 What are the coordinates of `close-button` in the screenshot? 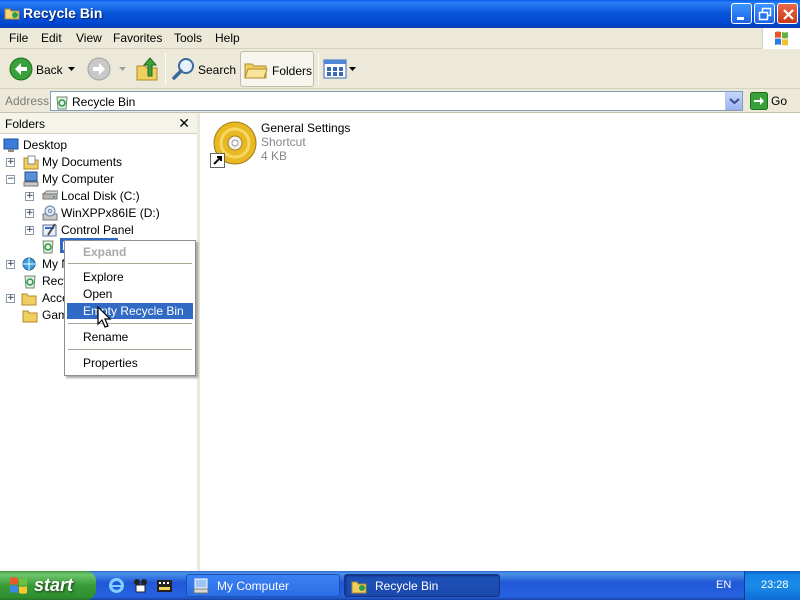 It's located at (787, 13).